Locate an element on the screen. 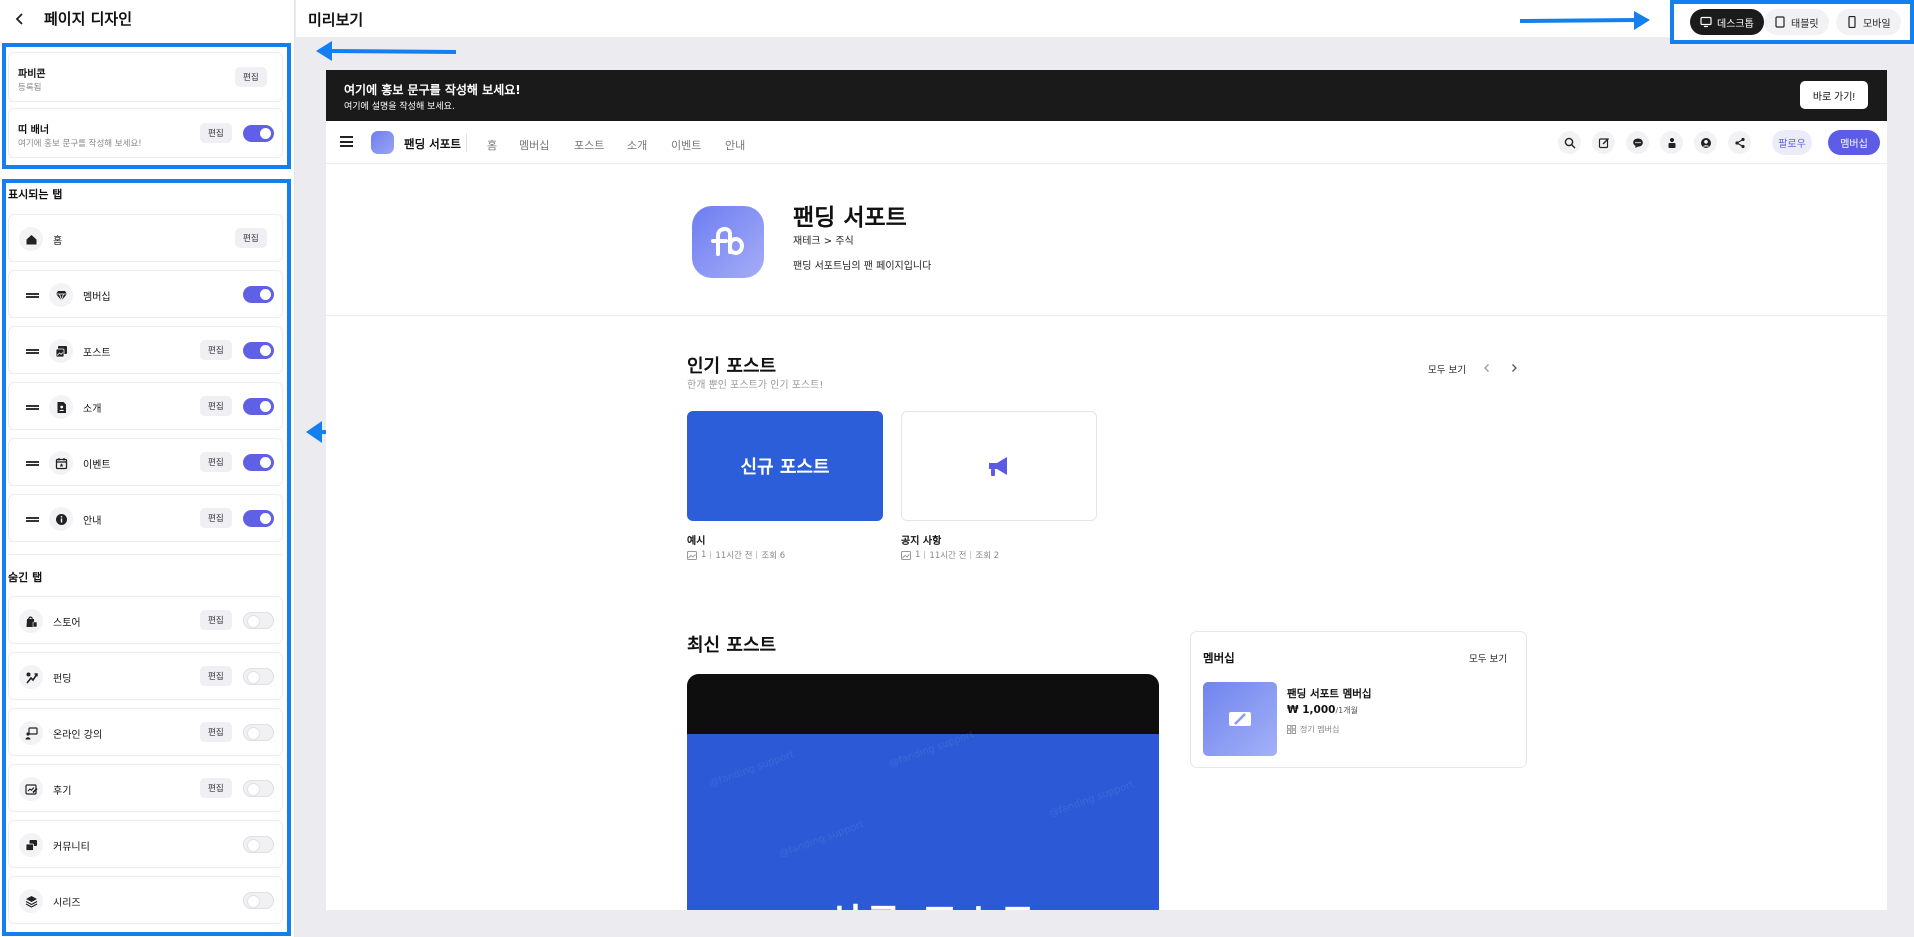 This screenshot has width=1914, height=937. post-meta: 1 11시간 전 조회 6 is located at coordinates (736, 555).